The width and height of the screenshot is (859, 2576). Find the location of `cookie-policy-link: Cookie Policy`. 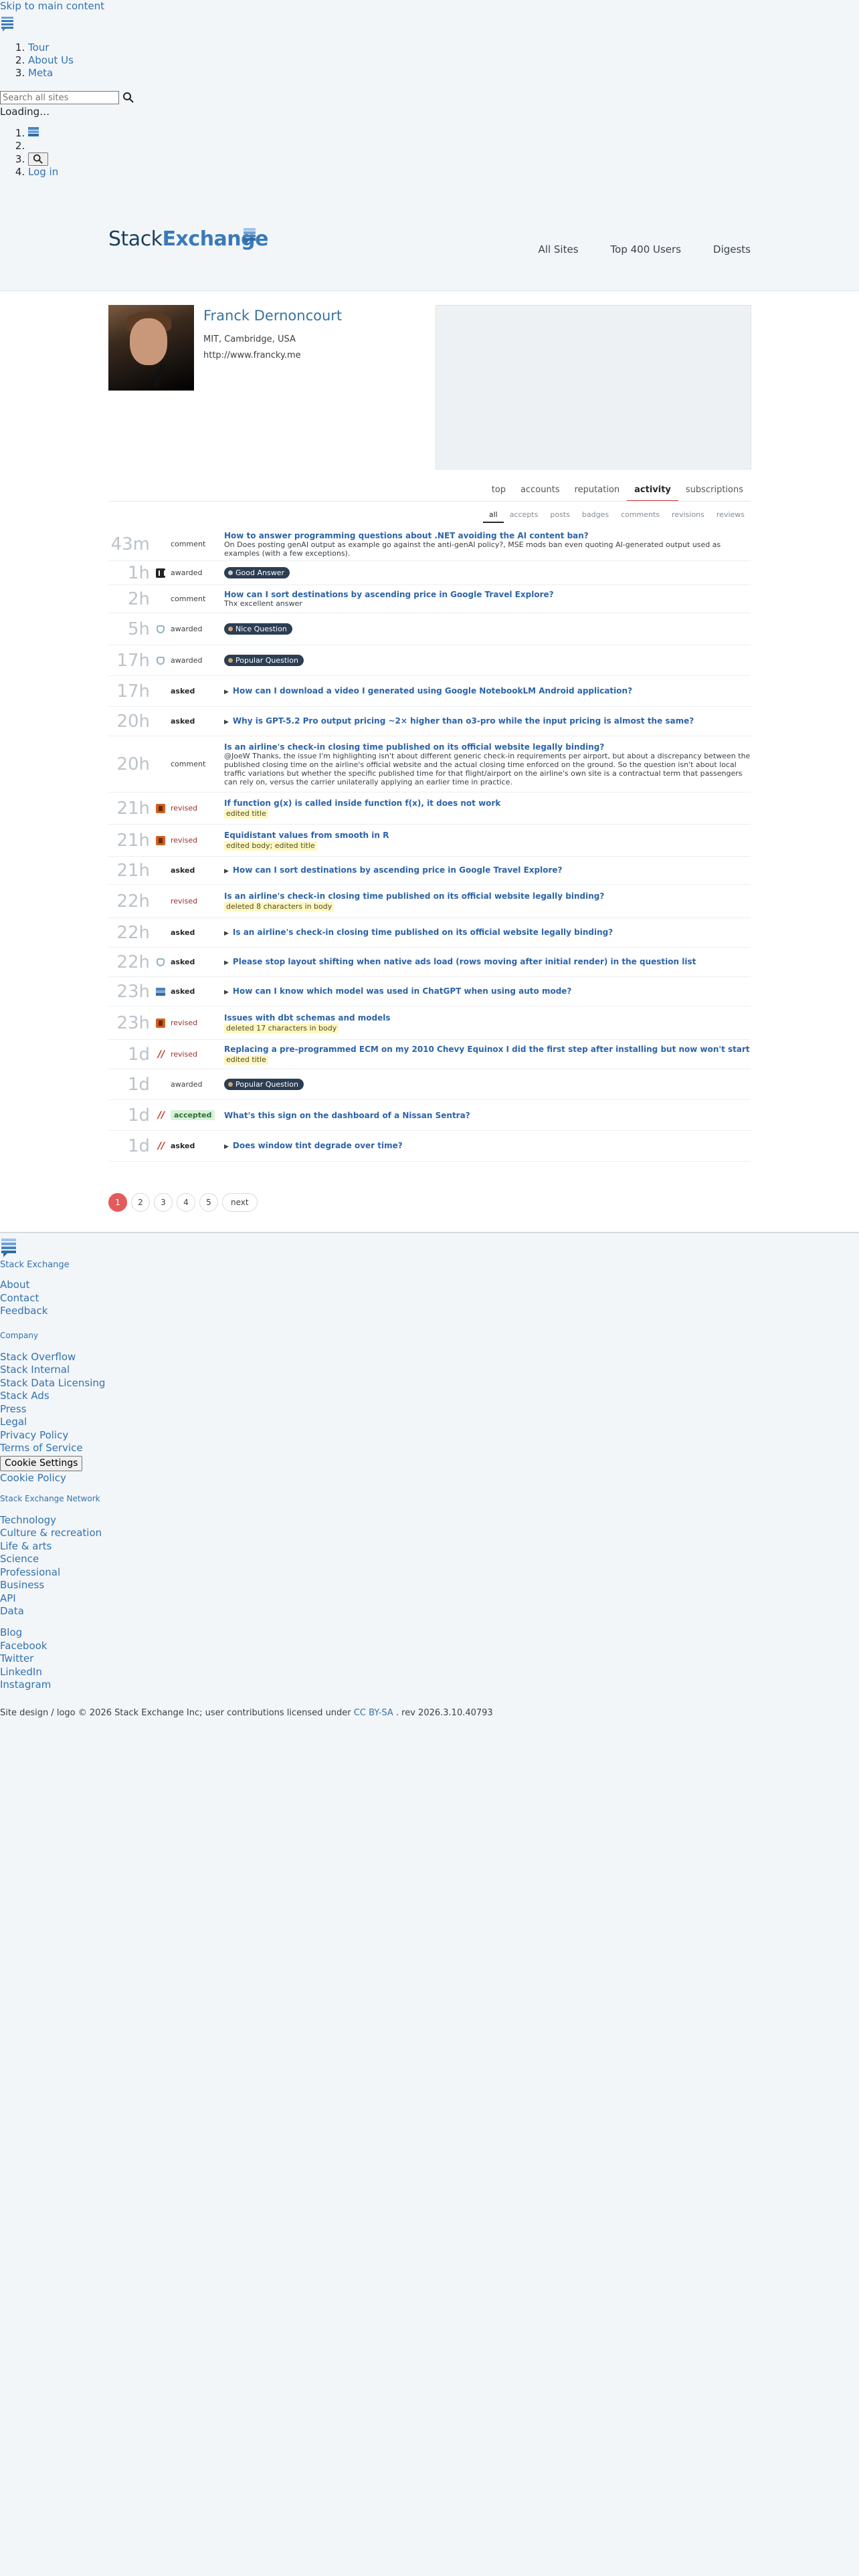

cookie-policy-link: Cookie Policy is located at coordinates (52, 1478).